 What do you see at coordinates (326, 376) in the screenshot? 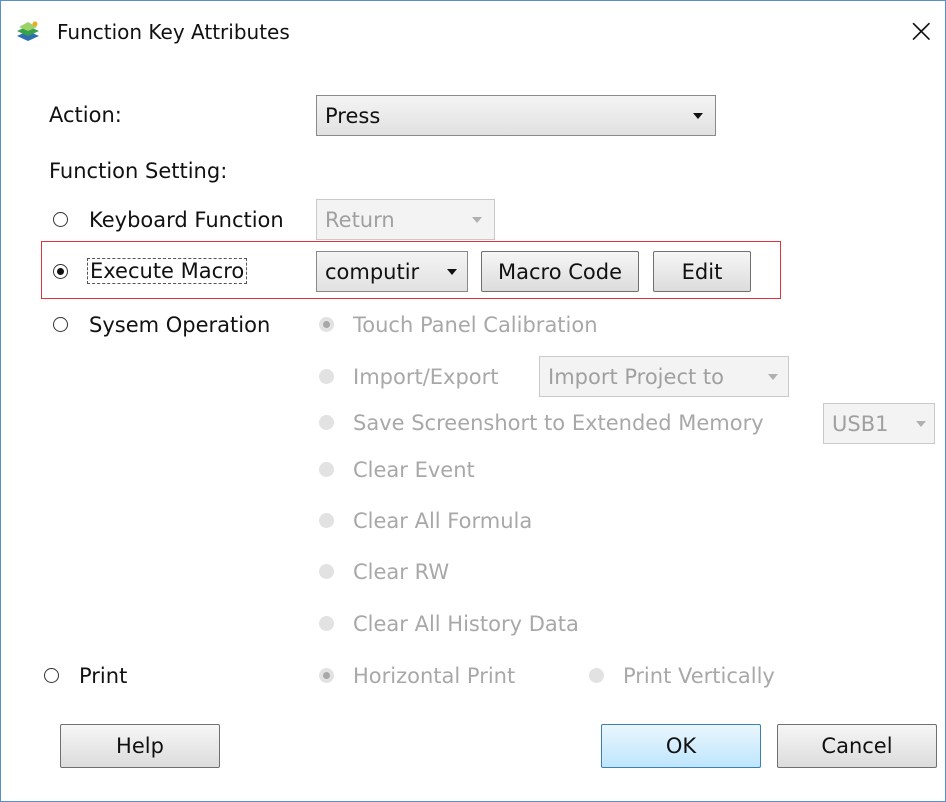
I see `import-export-radio` at bounding box center [326, 376].